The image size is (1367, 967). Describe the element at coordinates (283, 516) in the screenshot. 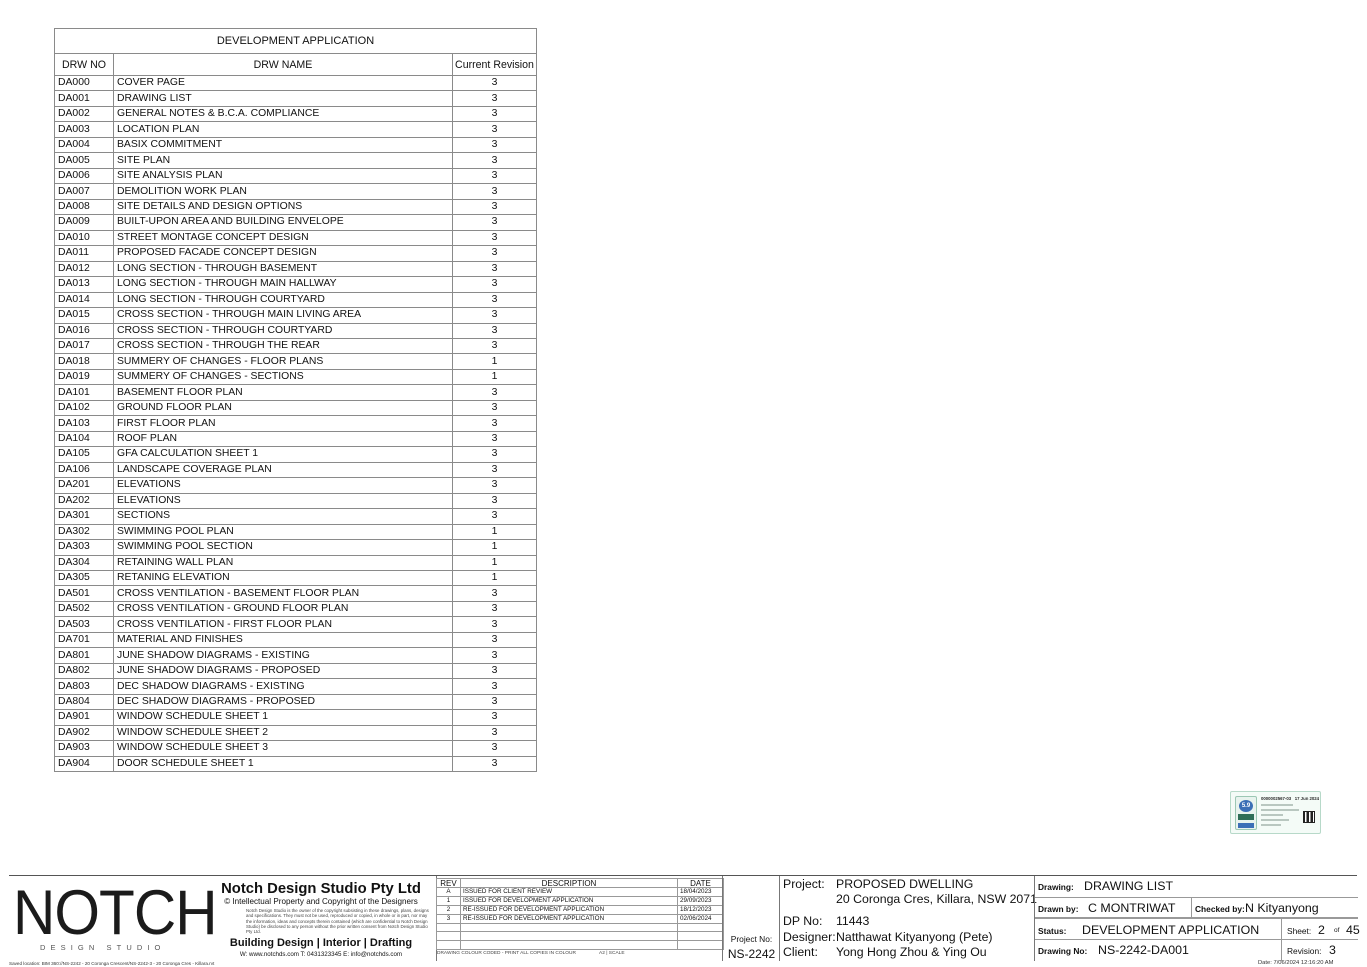

I see `drawing-name-cell: SECTIONS` at that location.